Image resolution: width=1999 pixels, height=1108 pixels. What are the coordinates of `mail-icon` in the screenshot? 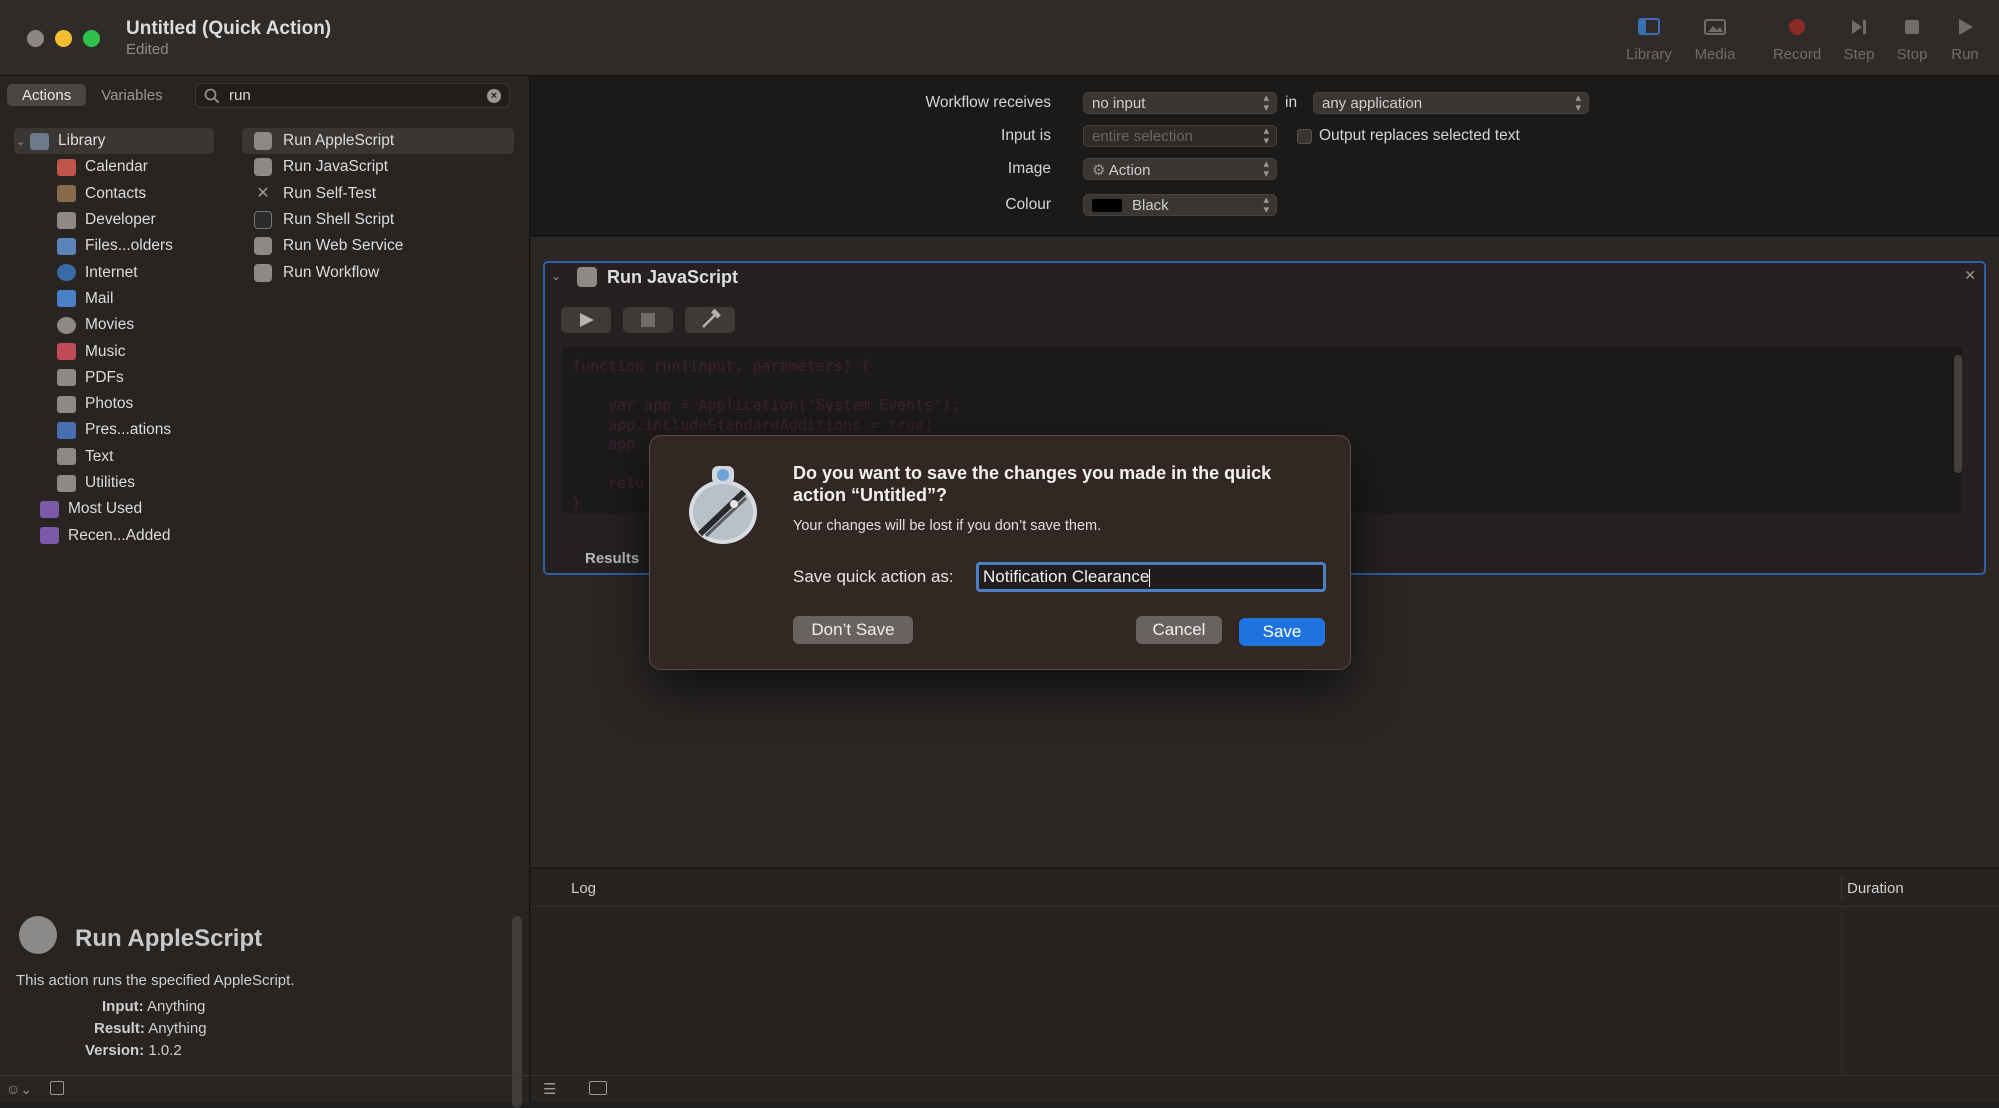 It's located at (66, 299).